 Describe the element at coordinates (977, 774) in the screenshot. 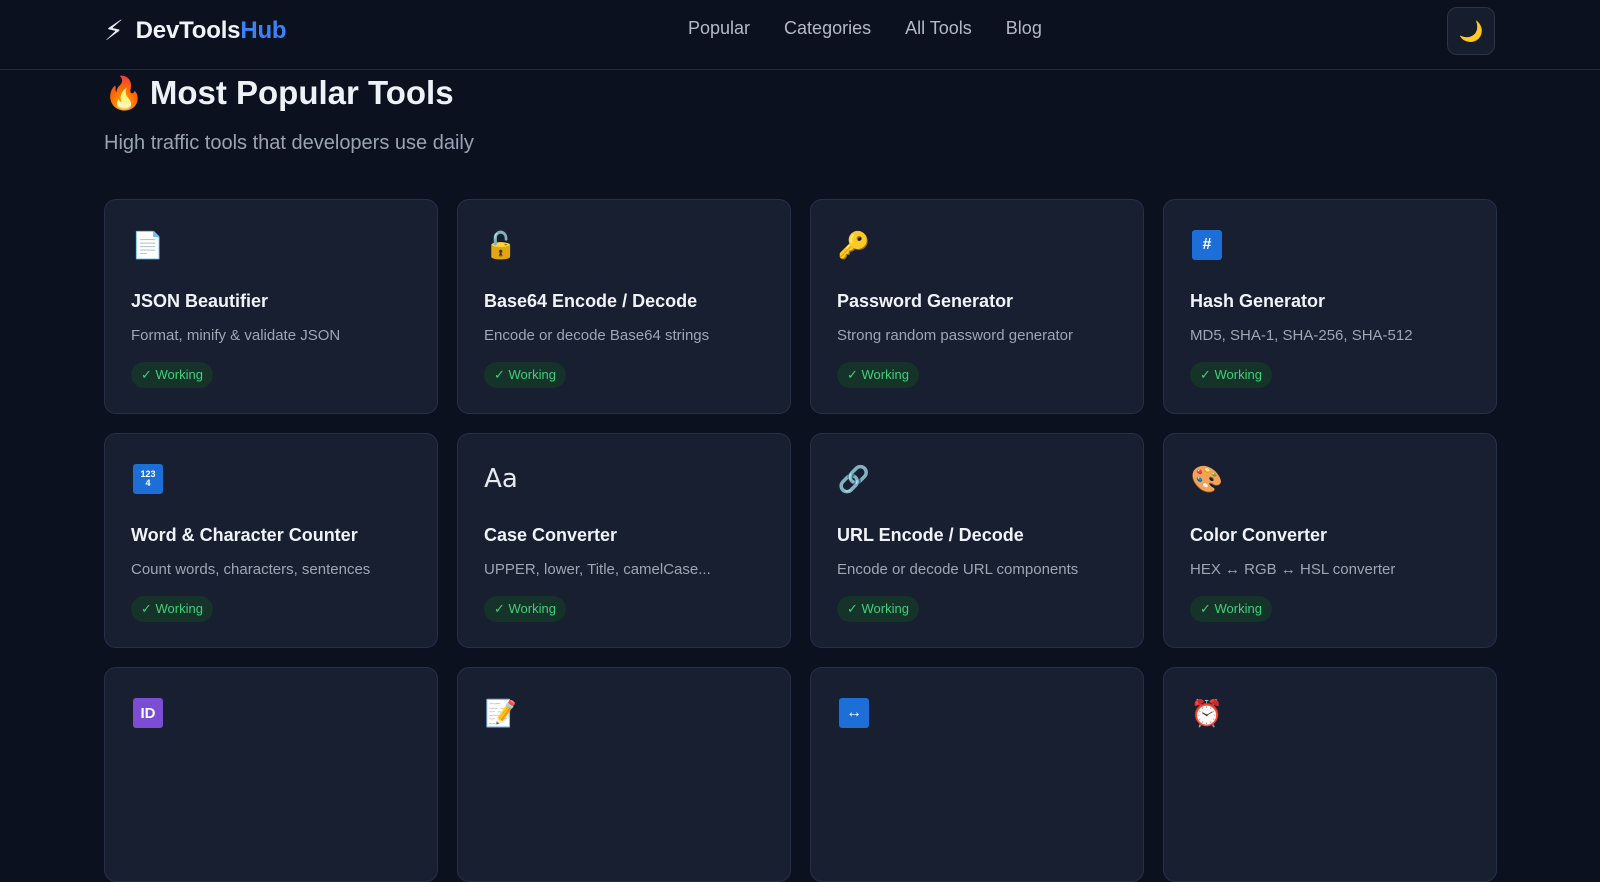

I see `tool-card-partial-3: ↔` at that location.